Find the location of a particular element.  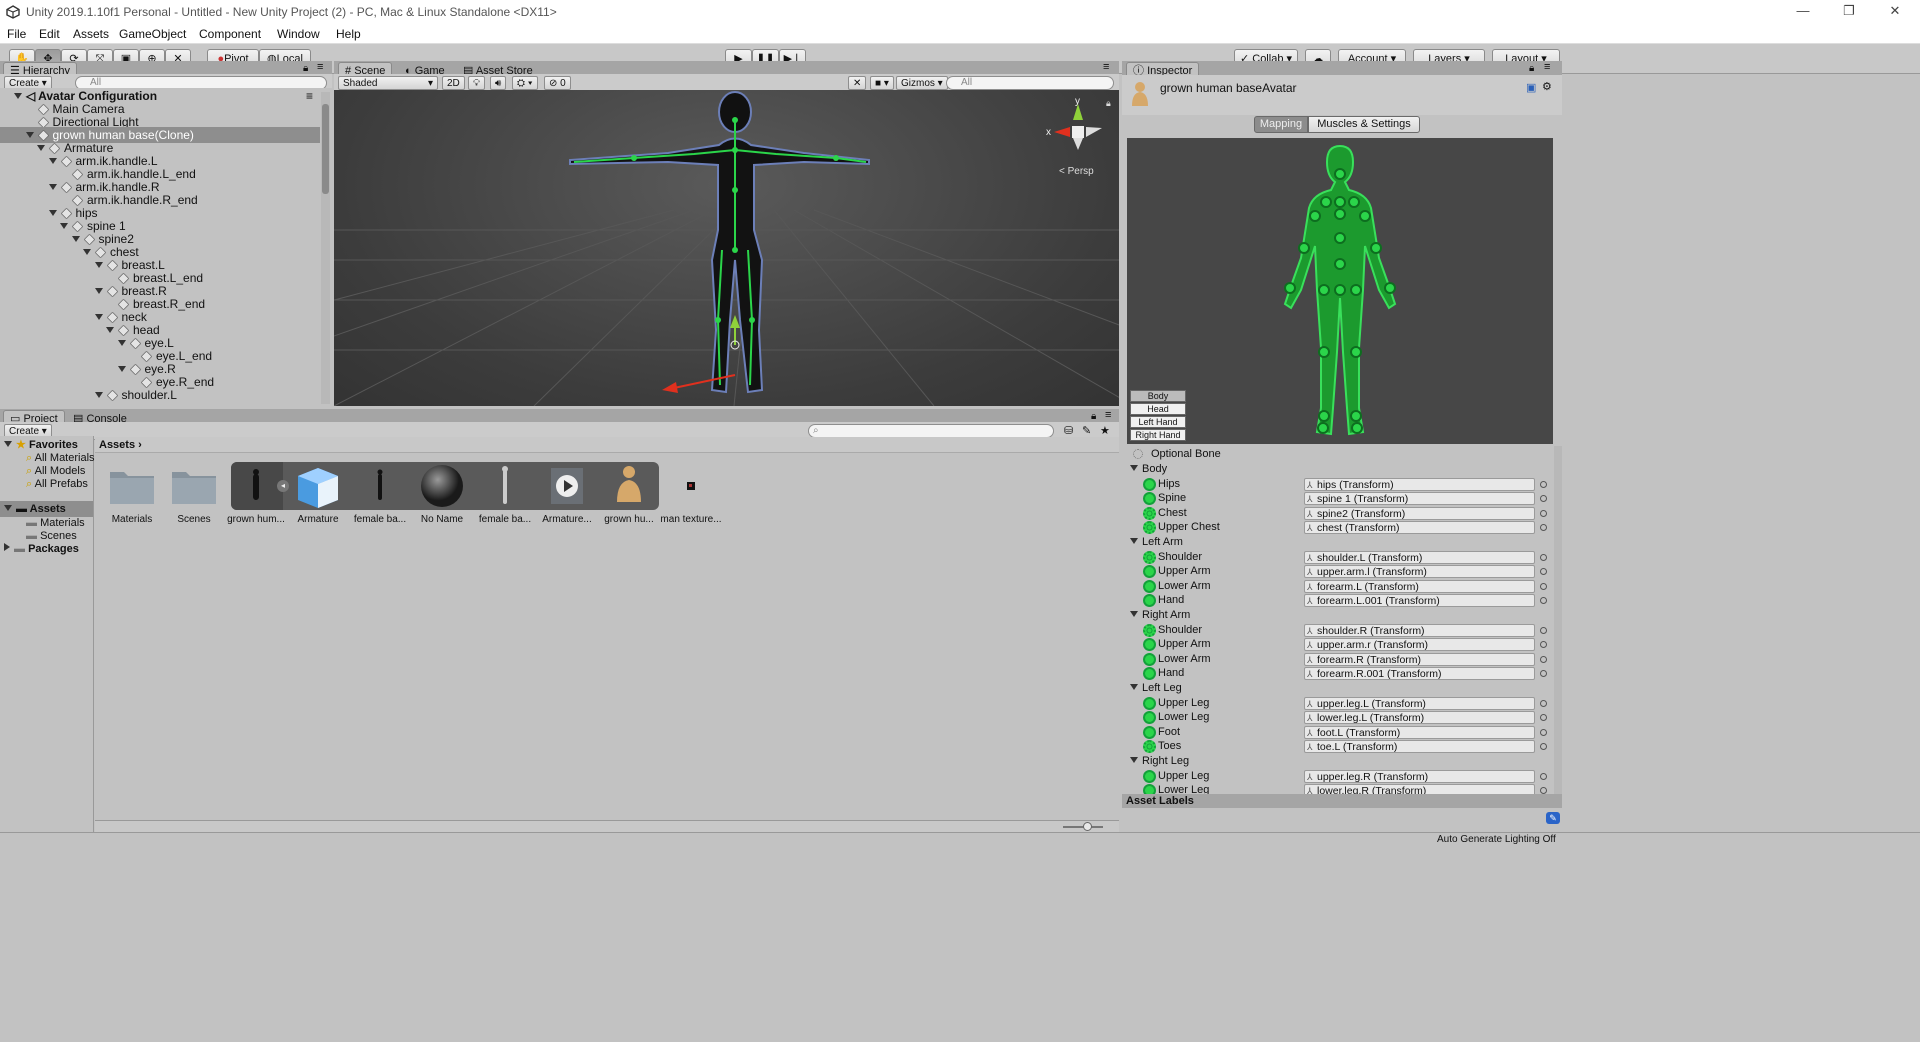

bone-transform-field: forearm.L.001 (Transform) is located at coordinates (1419, 601).